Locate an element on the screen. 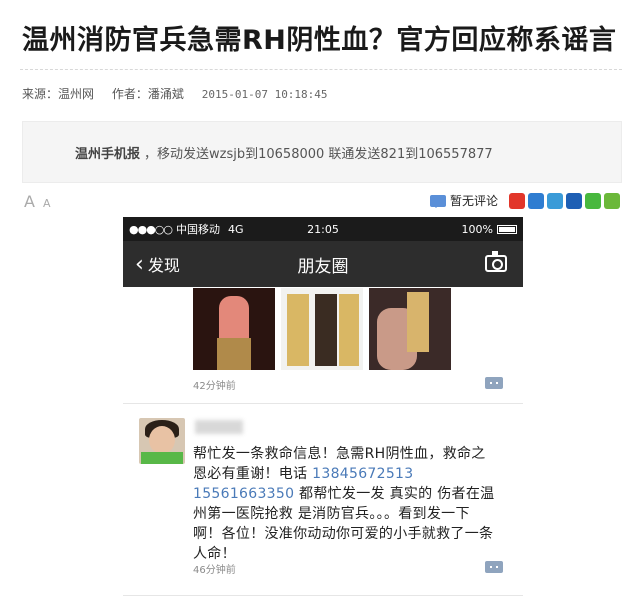  lipstick-photo is located at coordinates (234, 329).